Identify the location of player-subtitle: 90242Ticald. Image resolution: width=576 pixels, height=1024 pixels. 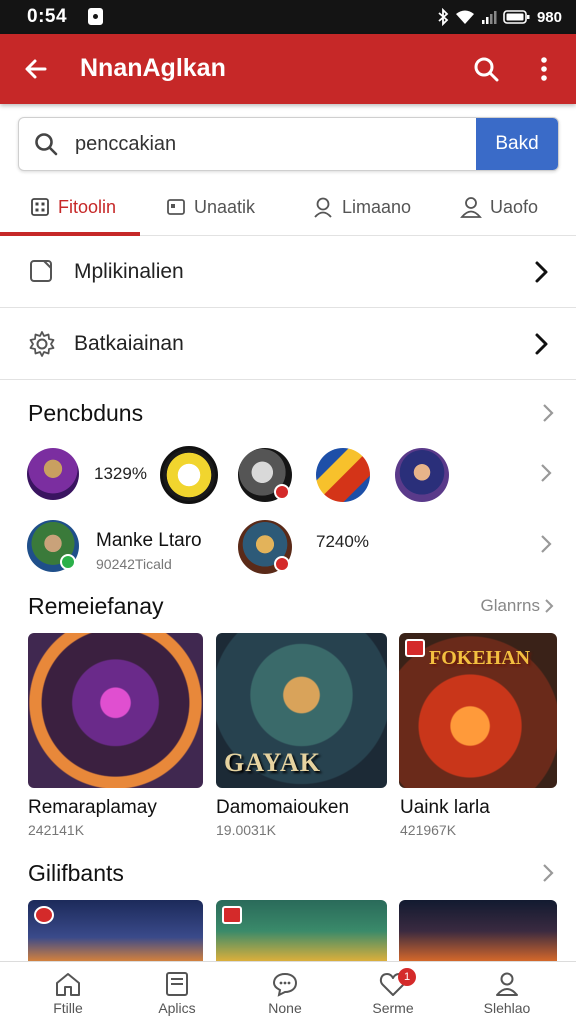
(134, 564).